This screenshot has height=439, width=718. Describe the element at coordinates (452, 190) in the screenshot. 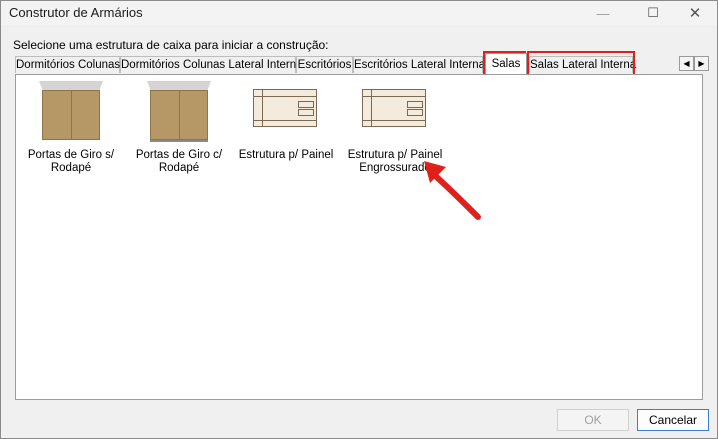

I see `annotation-arrow-icon` at that location.